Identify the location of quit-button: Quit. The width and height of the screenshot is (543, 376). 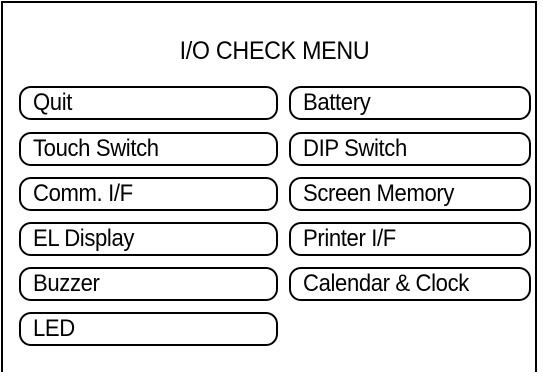
(148, 103).